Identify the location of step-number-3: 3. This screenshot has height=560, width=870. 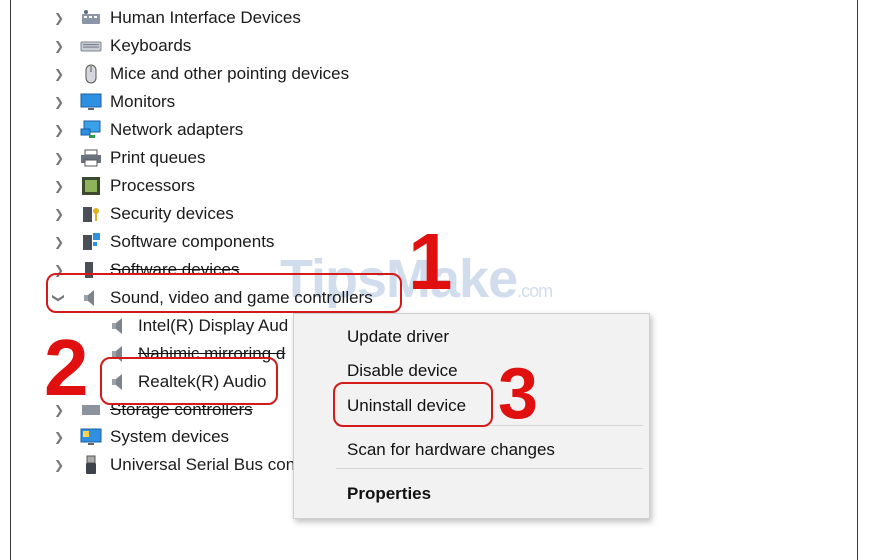
(518, 394).